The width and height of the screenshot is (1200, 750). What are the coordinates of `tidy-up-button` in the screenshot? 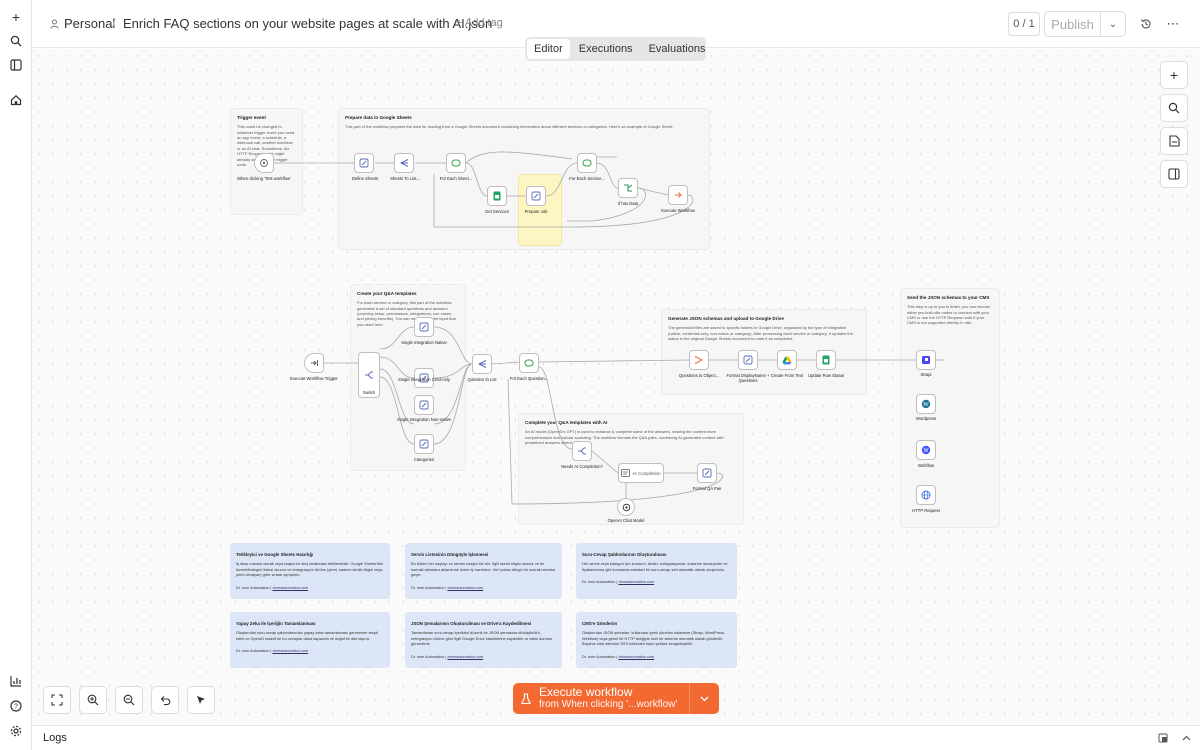 It's located at (201, 700).